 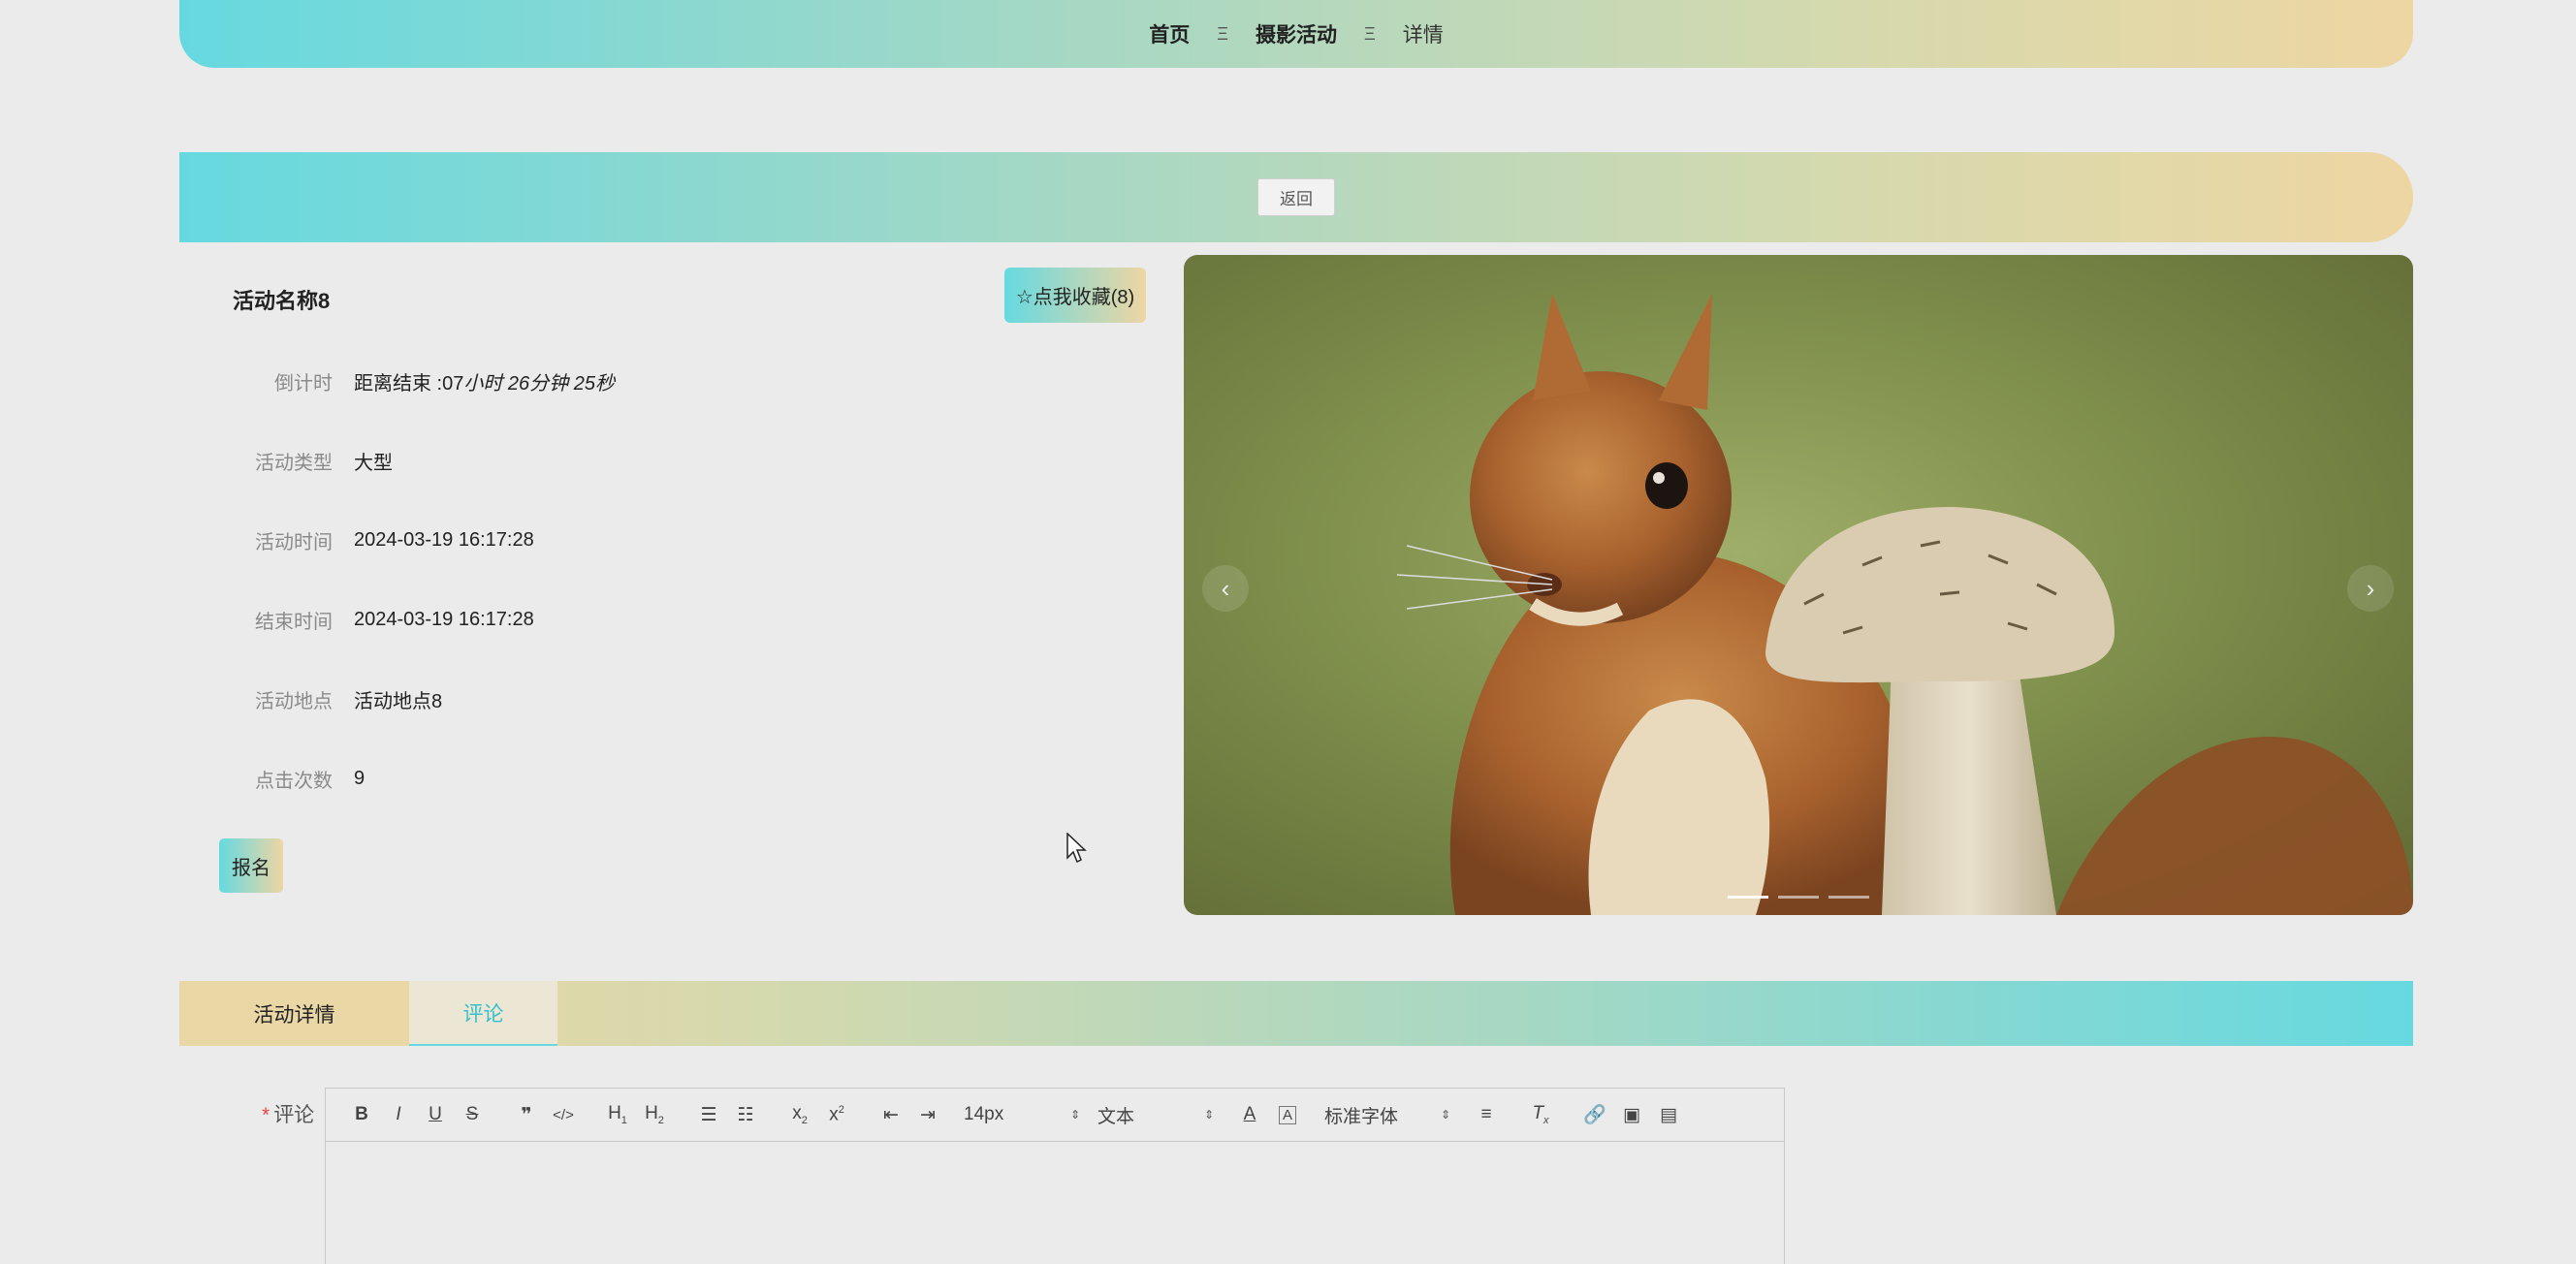 I want to click on font-size-value: 14px, so click(x=984, y=1114).